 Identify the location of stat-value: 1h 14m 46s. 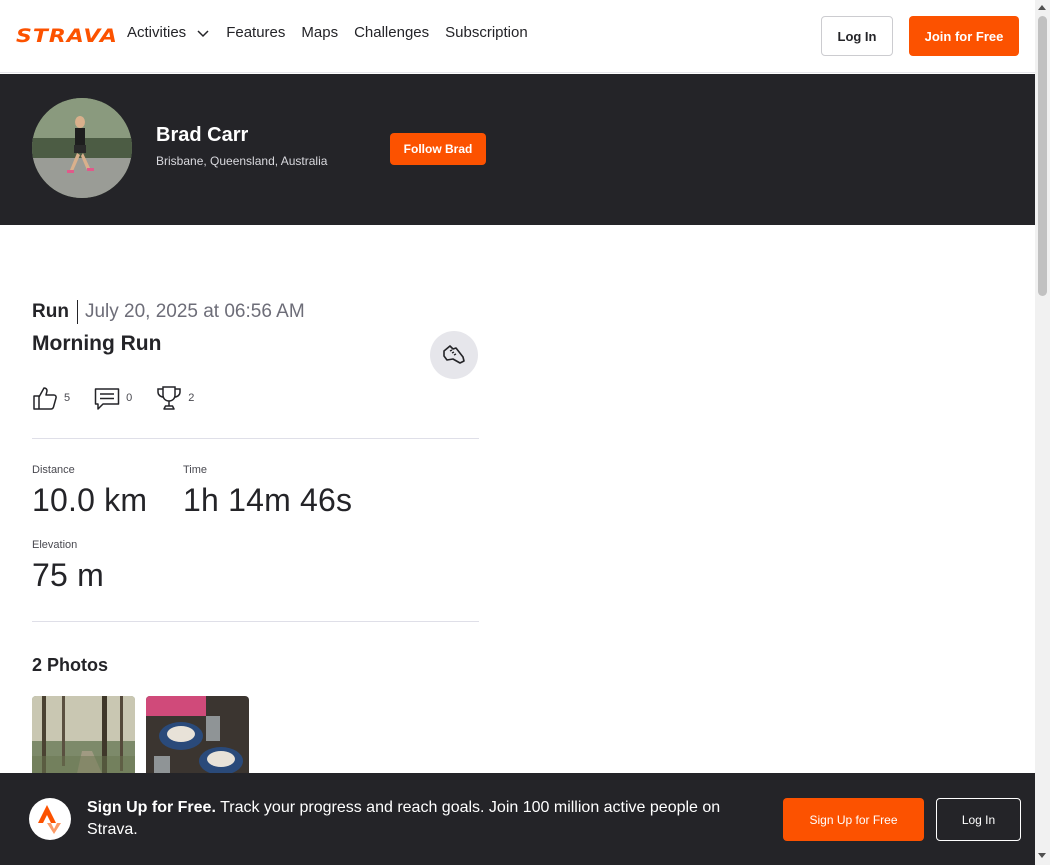
(268, 500).